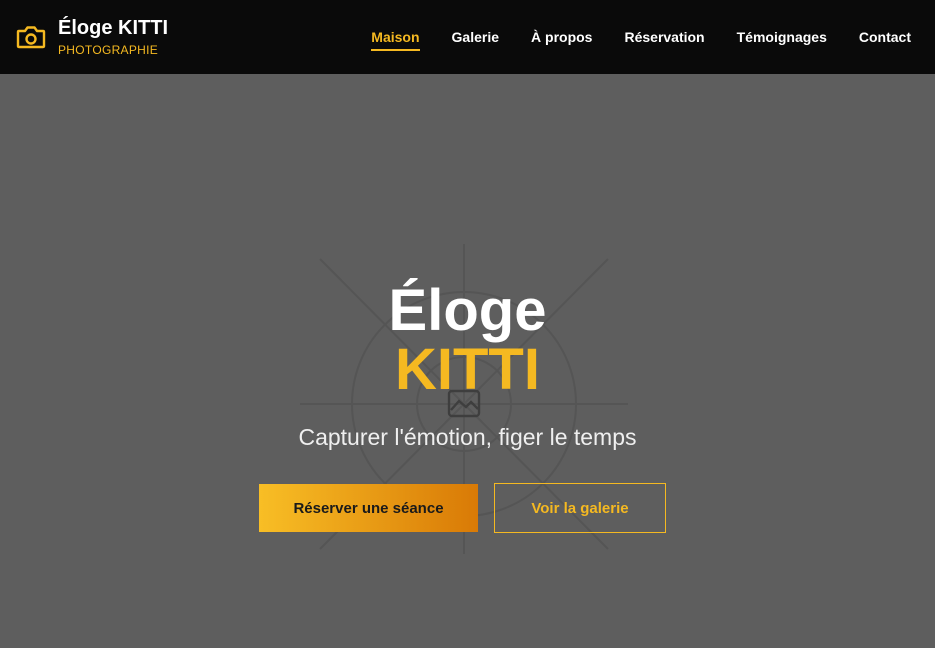 The width and height of the screenshot is (935, 648). I want to click on brand: Éloge KITTI PHOTOGRAPHIE, so click(92, 37).